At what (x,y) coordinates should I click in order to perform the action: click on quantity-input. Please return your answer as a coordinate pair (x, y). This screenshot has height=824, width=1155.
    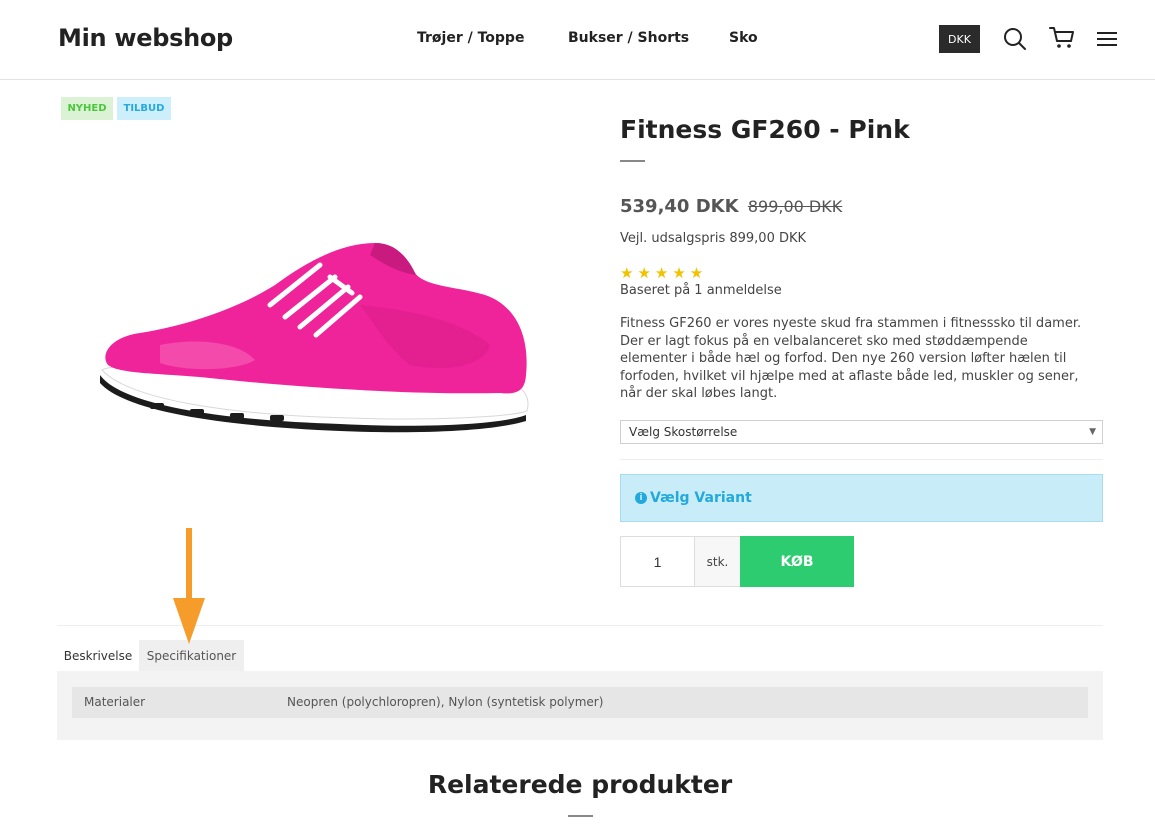
    Looking at the image, I should click on (657, 561).